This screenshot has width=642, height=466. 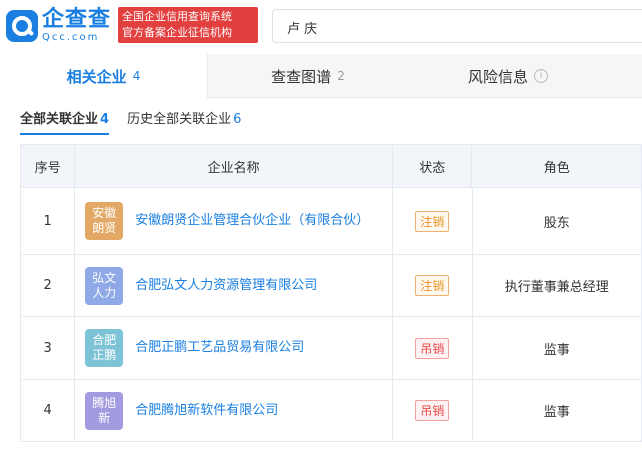 I want to click on search-input: 卢 庆, so click(x=457, y=26).